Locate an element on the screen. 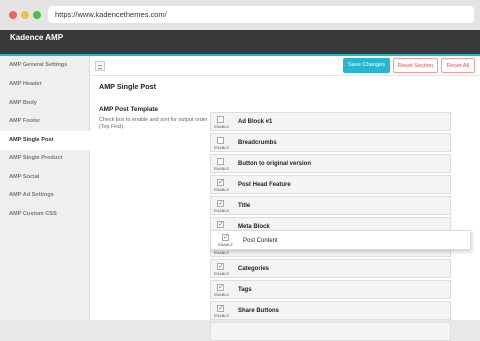 This screenshot has height=341, width=480. block-label: Button to original version is located at coordinates (274, 164).